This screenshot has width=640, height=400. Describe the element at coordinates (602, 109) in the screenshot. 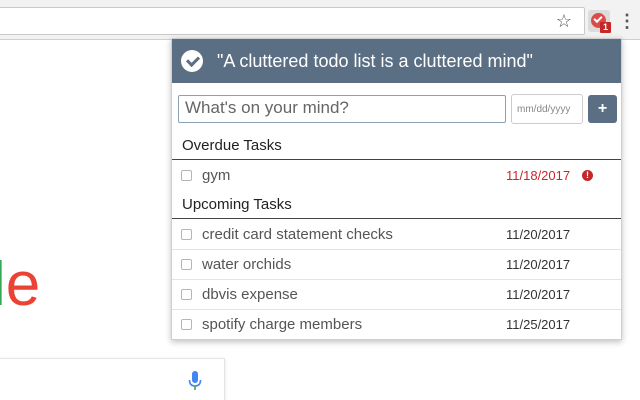

I see `add-task-button: +` at that location.